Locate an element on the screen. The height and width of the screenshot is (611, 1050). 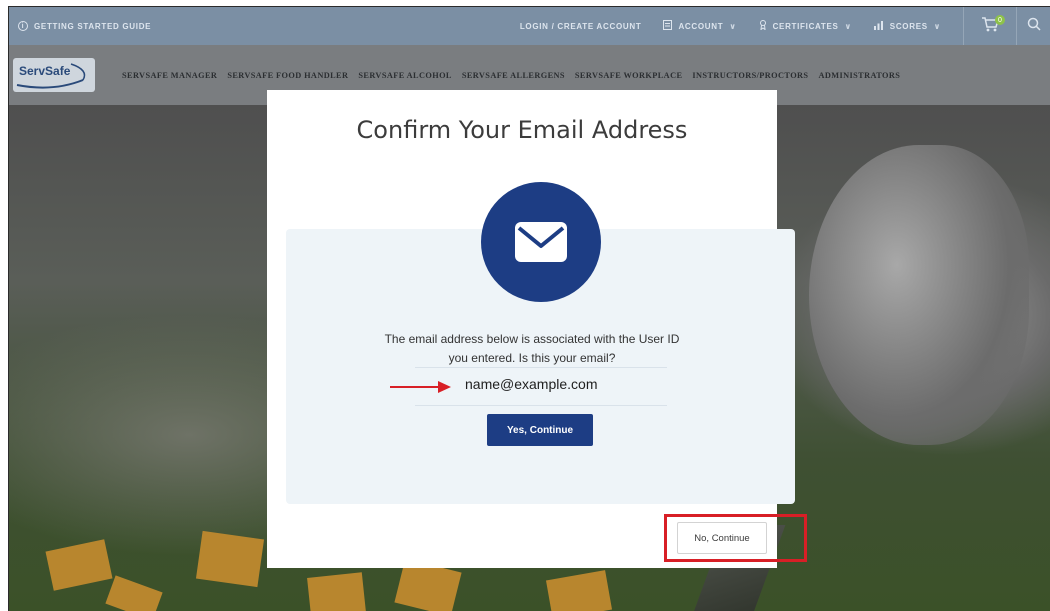
servsafe-logo: ServSafe is located at coordinates (54, 75).